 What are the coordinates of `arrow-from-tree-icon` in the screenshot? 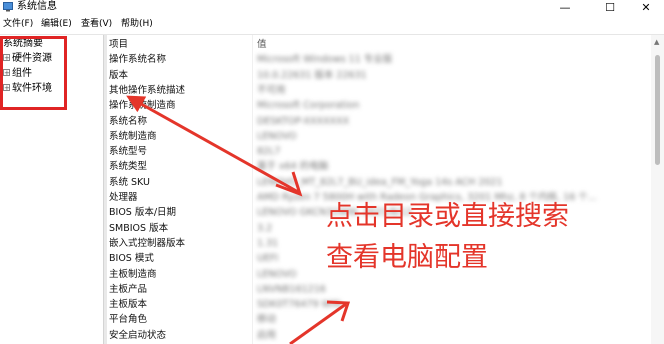 It's located at (213, 145).